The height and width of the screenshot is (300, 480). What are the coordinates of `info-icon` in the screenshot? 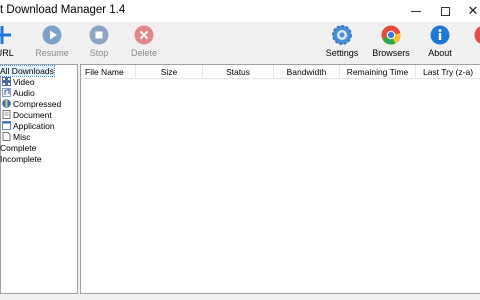 It's located at (440, 35).